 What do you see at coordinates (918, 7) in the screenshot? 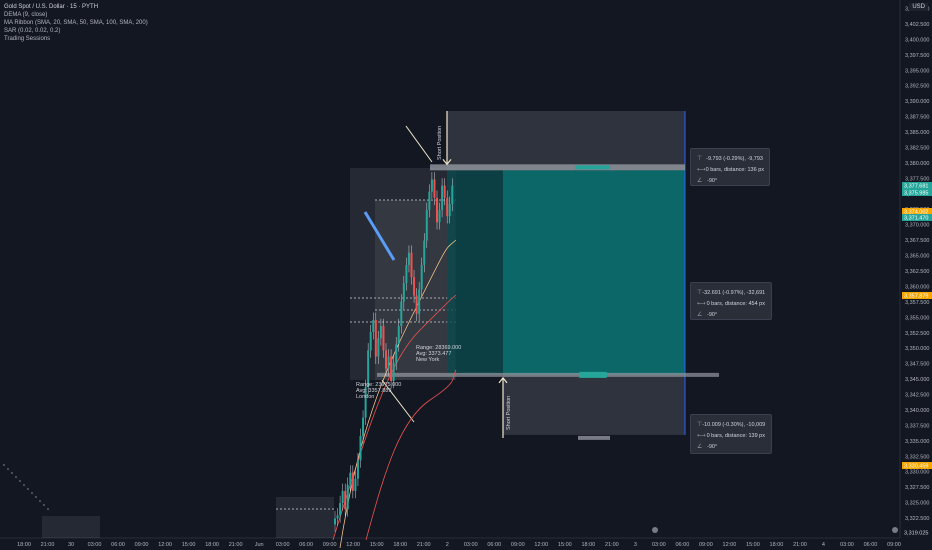
I see `currency-label: USD` at bounding box center [918, 7].